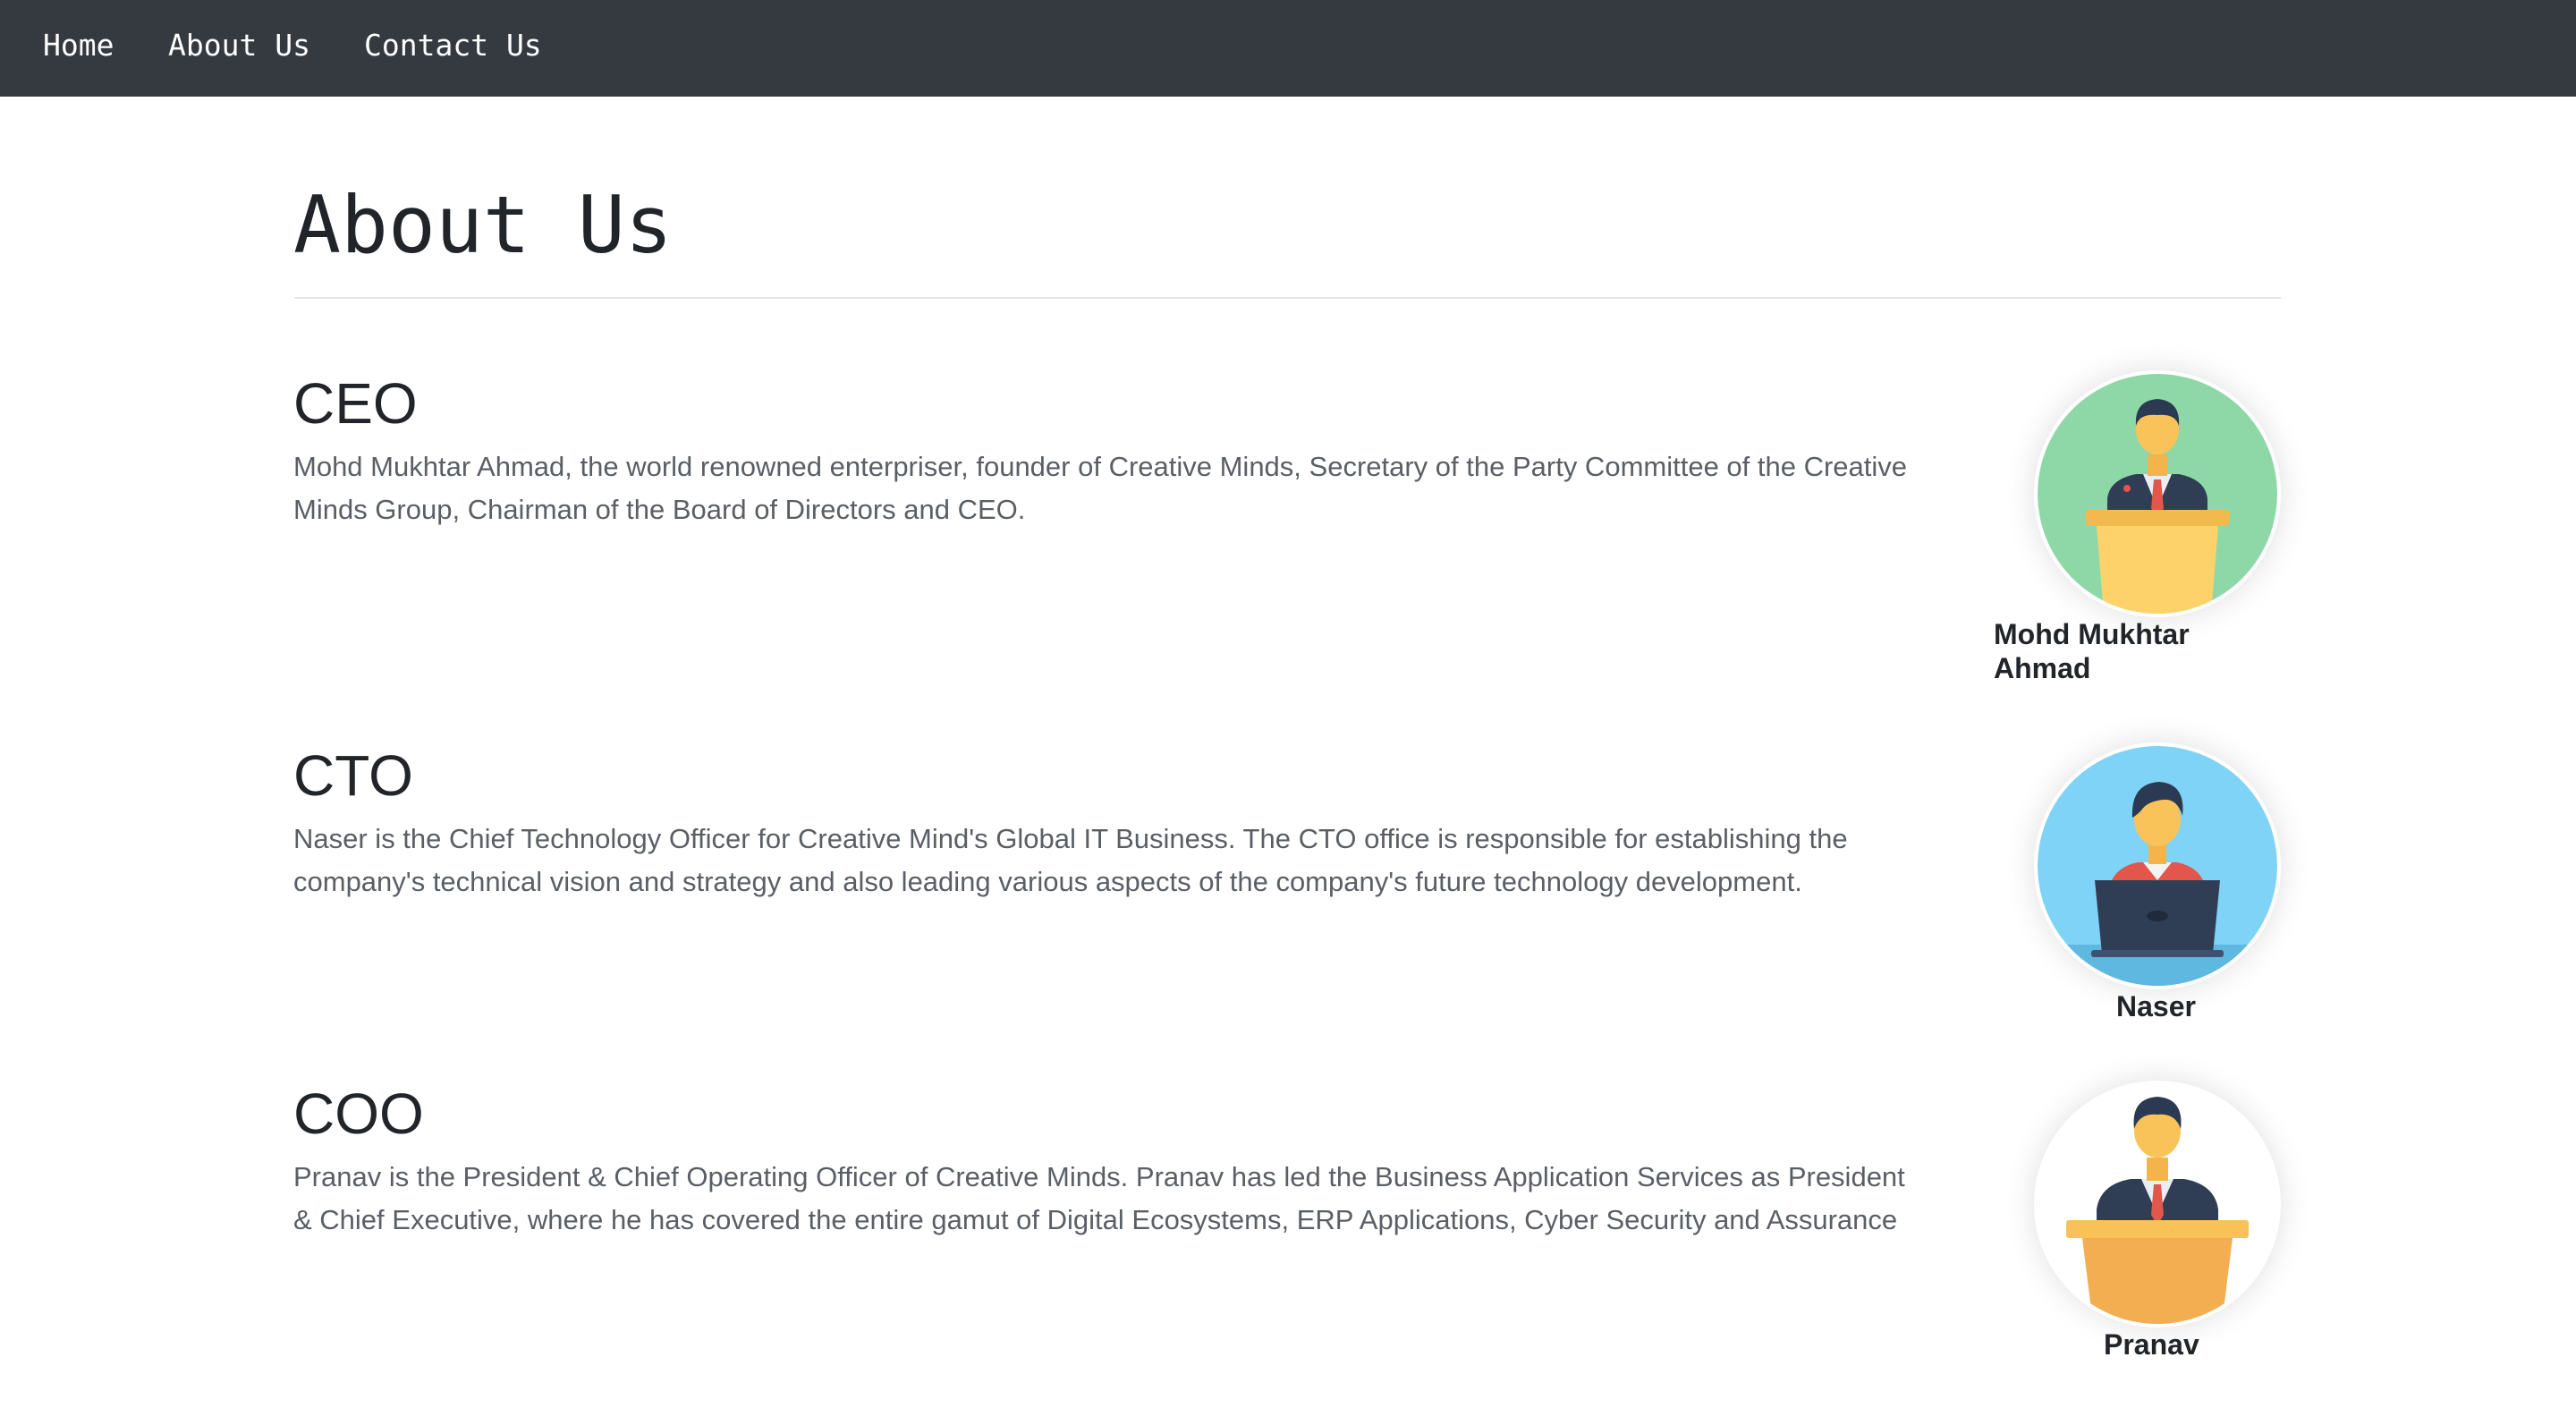 Image resolution: width=2576 pixels, height=1408 pixels. I want to click on speaker-at-podium-icon, so click(2157, 494).